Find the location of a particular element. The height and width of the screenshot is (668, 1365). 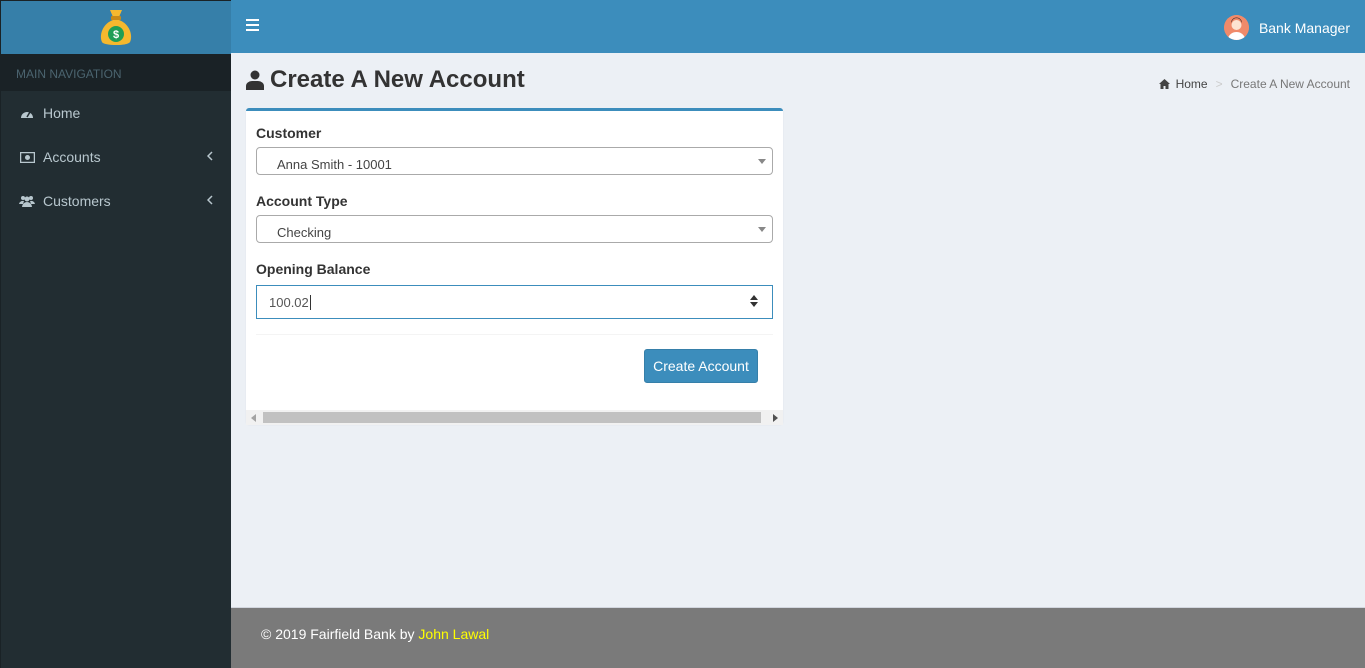

money-icon is located at coordinates (27, 157).